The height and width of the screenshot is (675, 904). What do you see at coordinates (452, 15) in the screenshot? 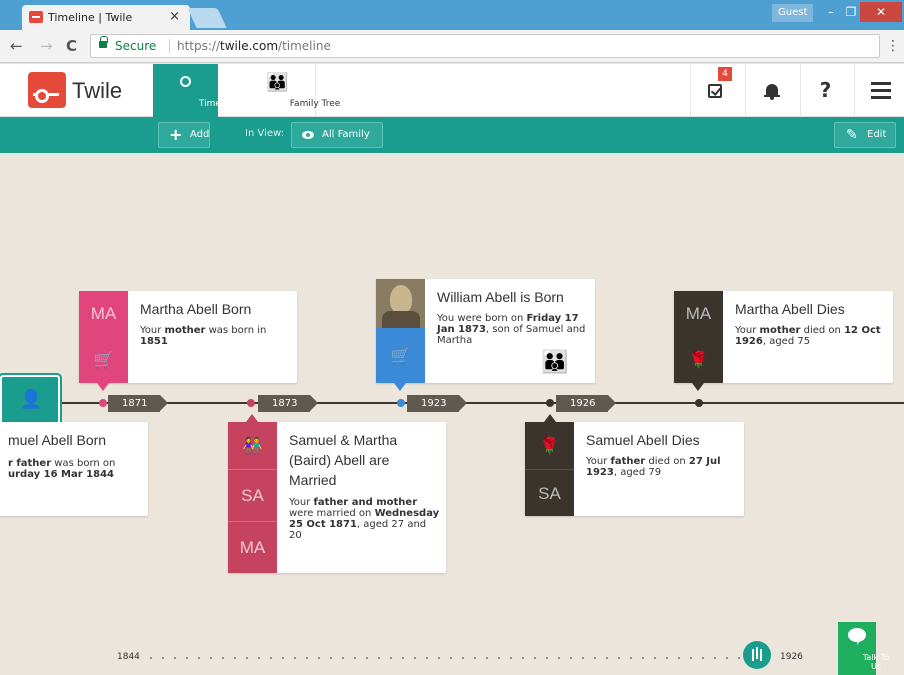
I see `browser-titlebar: Timeline | Twile × Guest – ❐ ✕` at bounding box center [452, 15].